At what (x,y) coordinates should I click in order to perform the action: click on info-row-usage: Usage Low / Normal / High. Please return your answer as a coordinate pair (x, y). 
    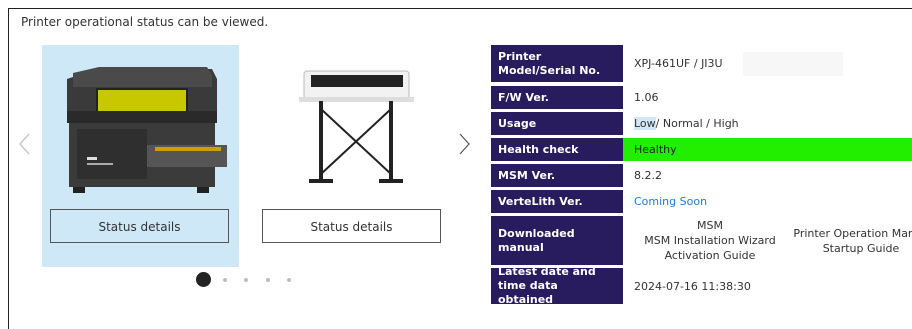
    Looking at the image, I should click on (701, 123).